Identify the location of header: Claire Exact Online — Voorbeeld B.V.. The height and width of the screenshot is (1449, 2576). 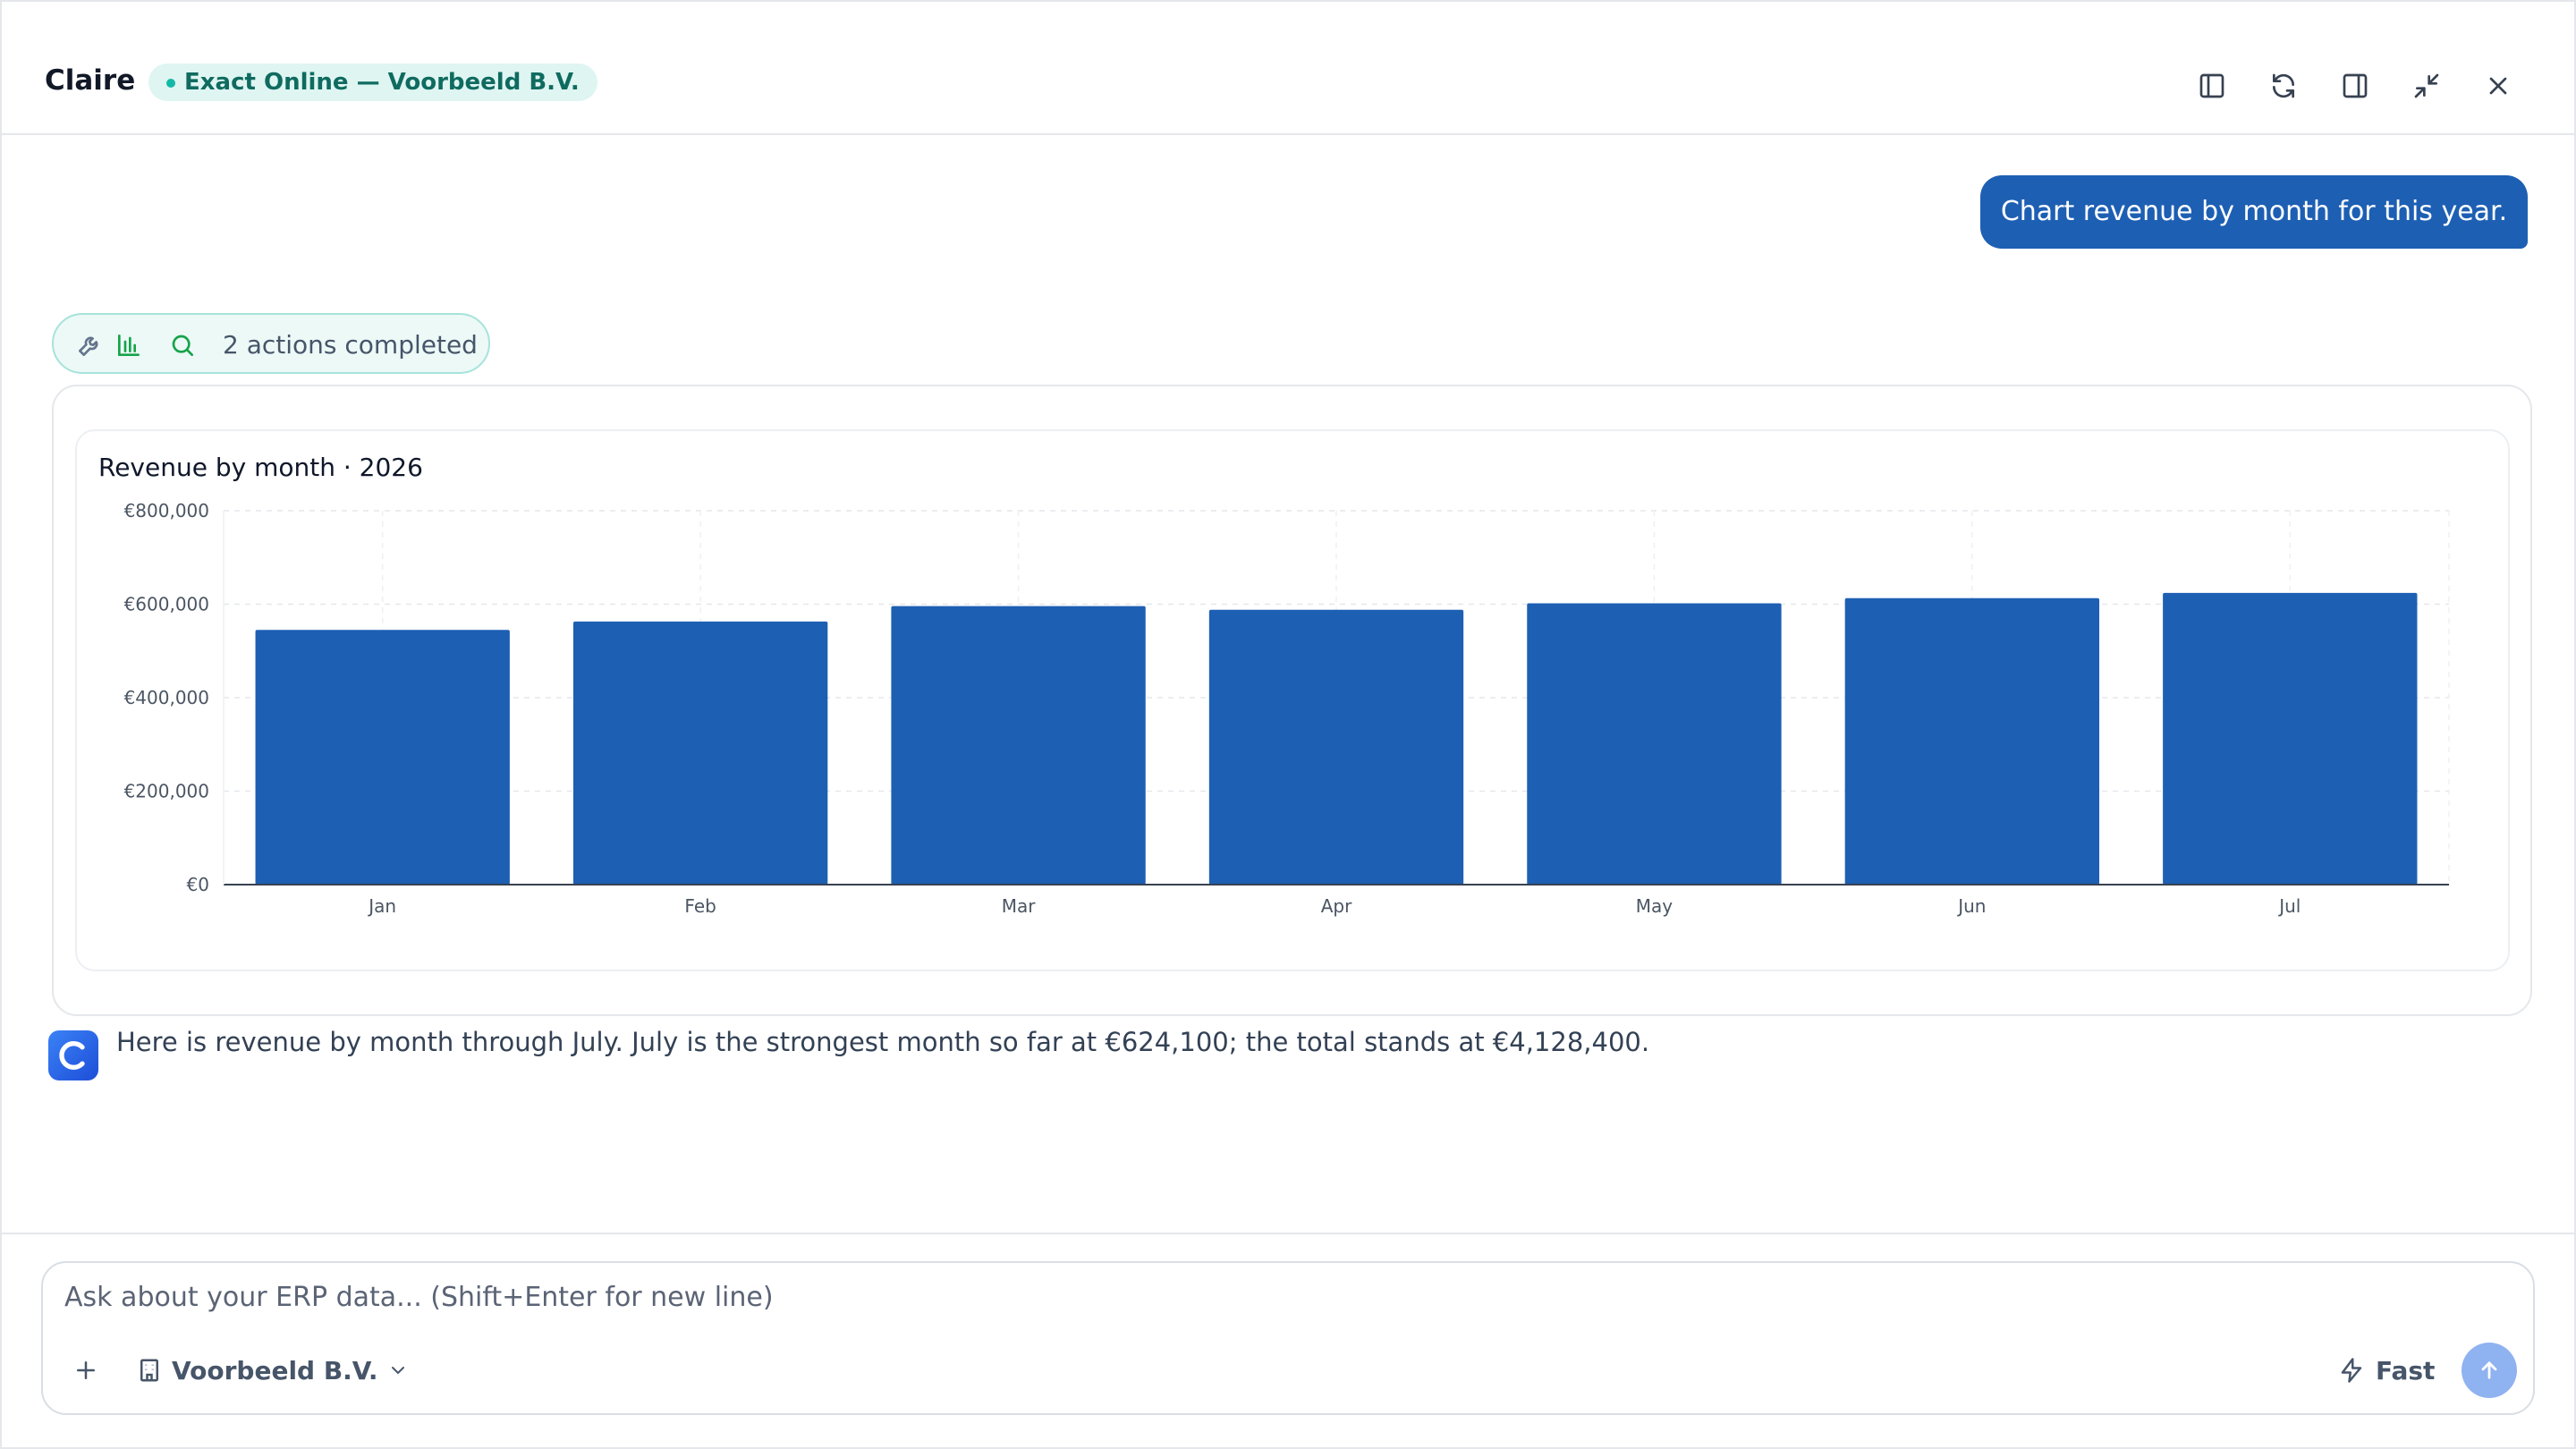
(1288, 67).